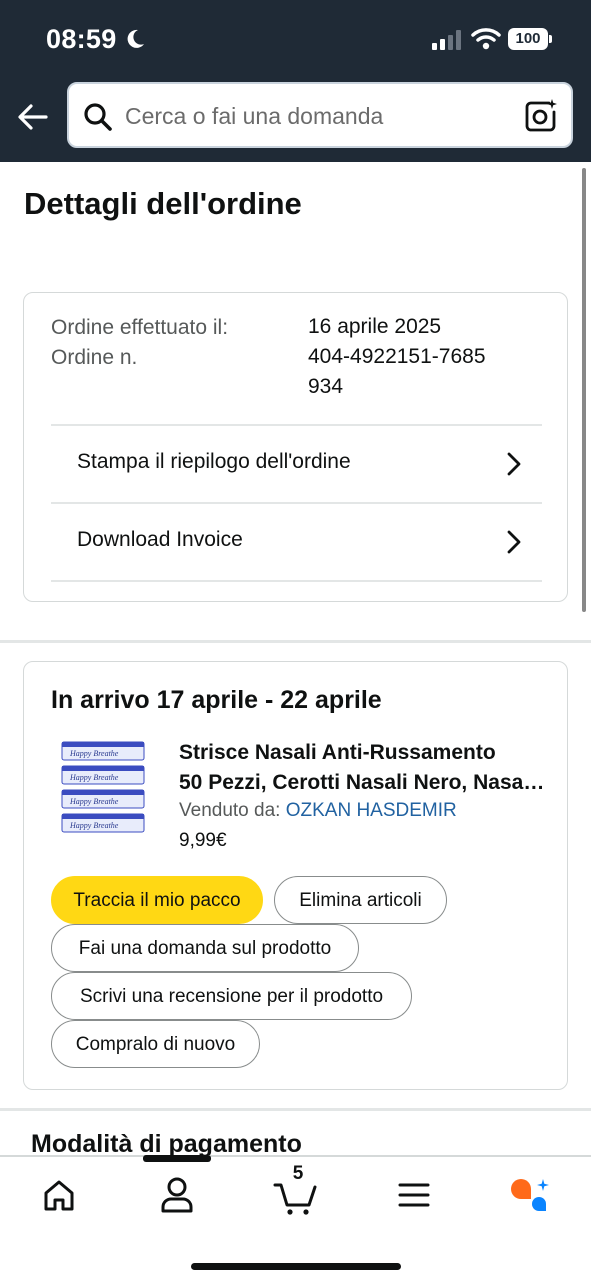  I want to click on buy-again-button: Compralo di nuovo, so click(155, 1044).